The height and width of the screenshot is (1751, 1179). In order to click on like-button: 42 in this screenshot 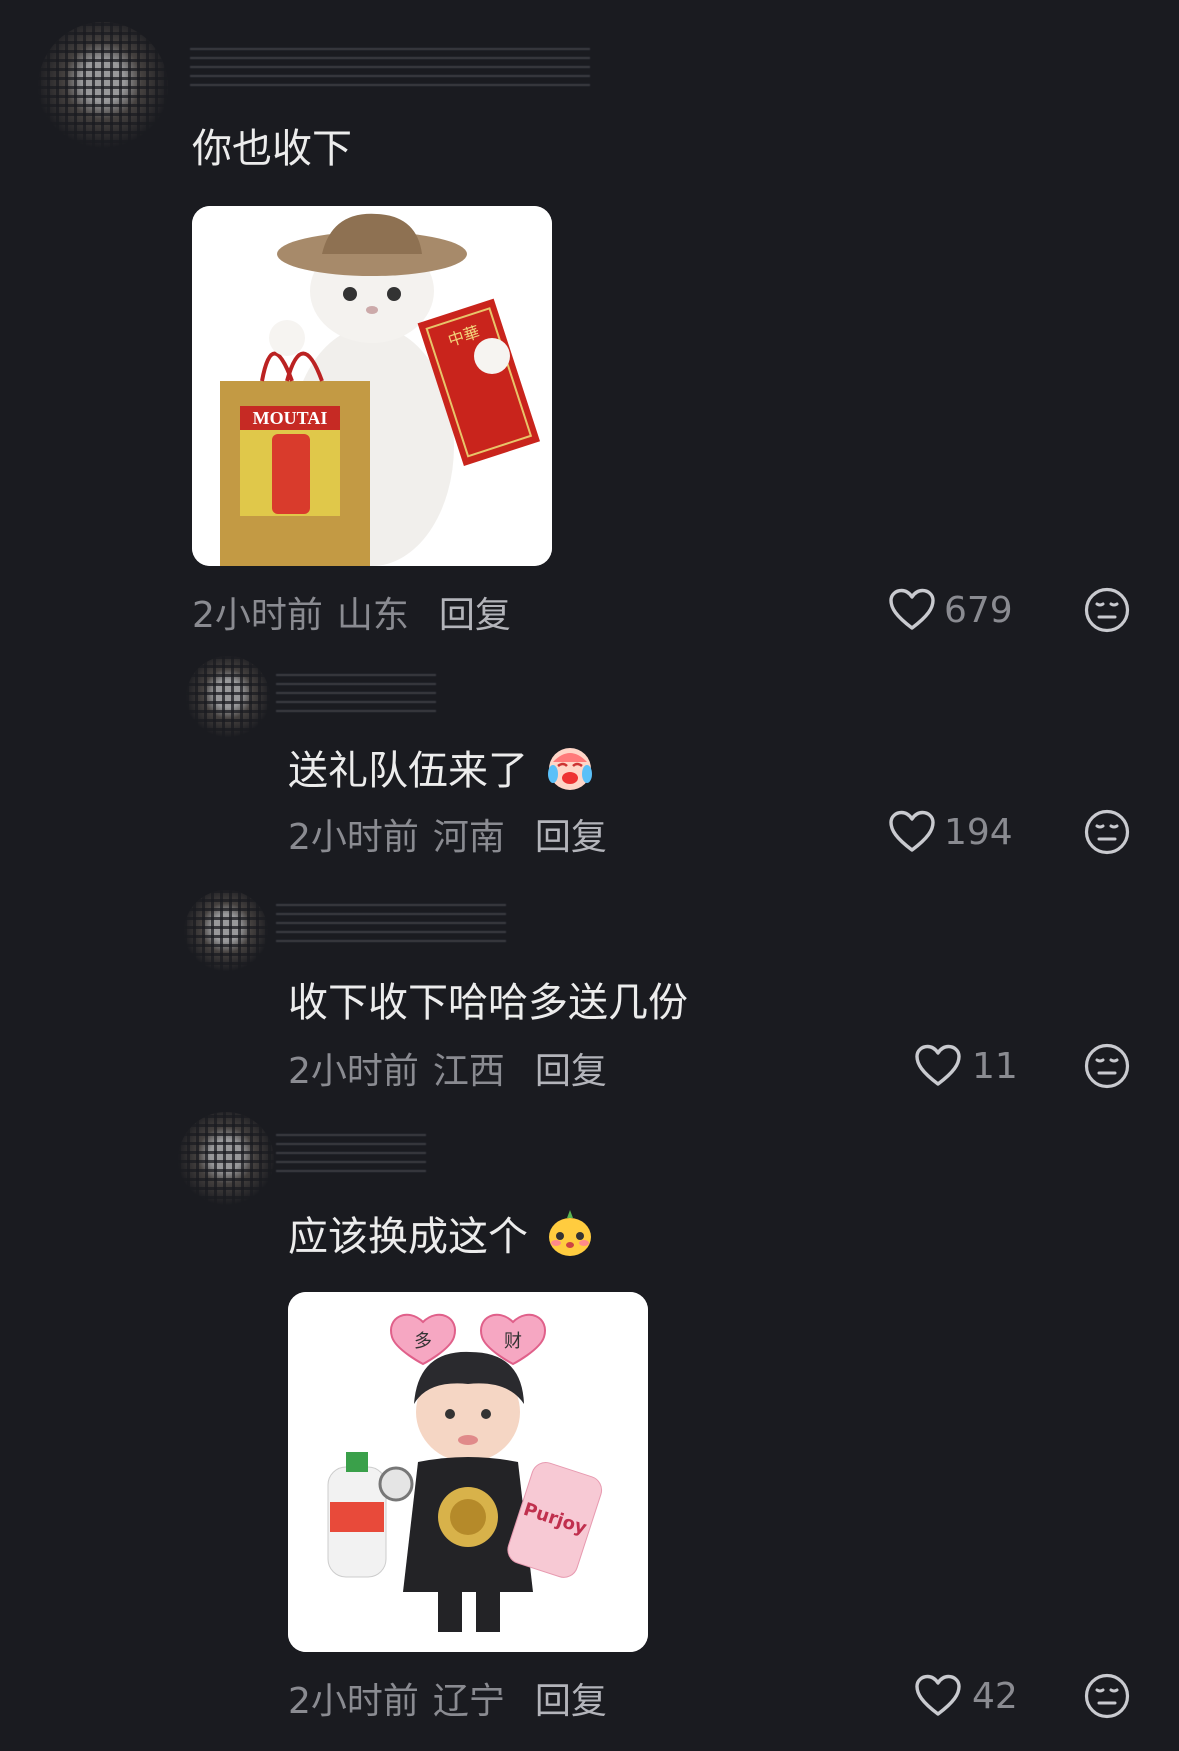, I will do `click(966, 1696)`.